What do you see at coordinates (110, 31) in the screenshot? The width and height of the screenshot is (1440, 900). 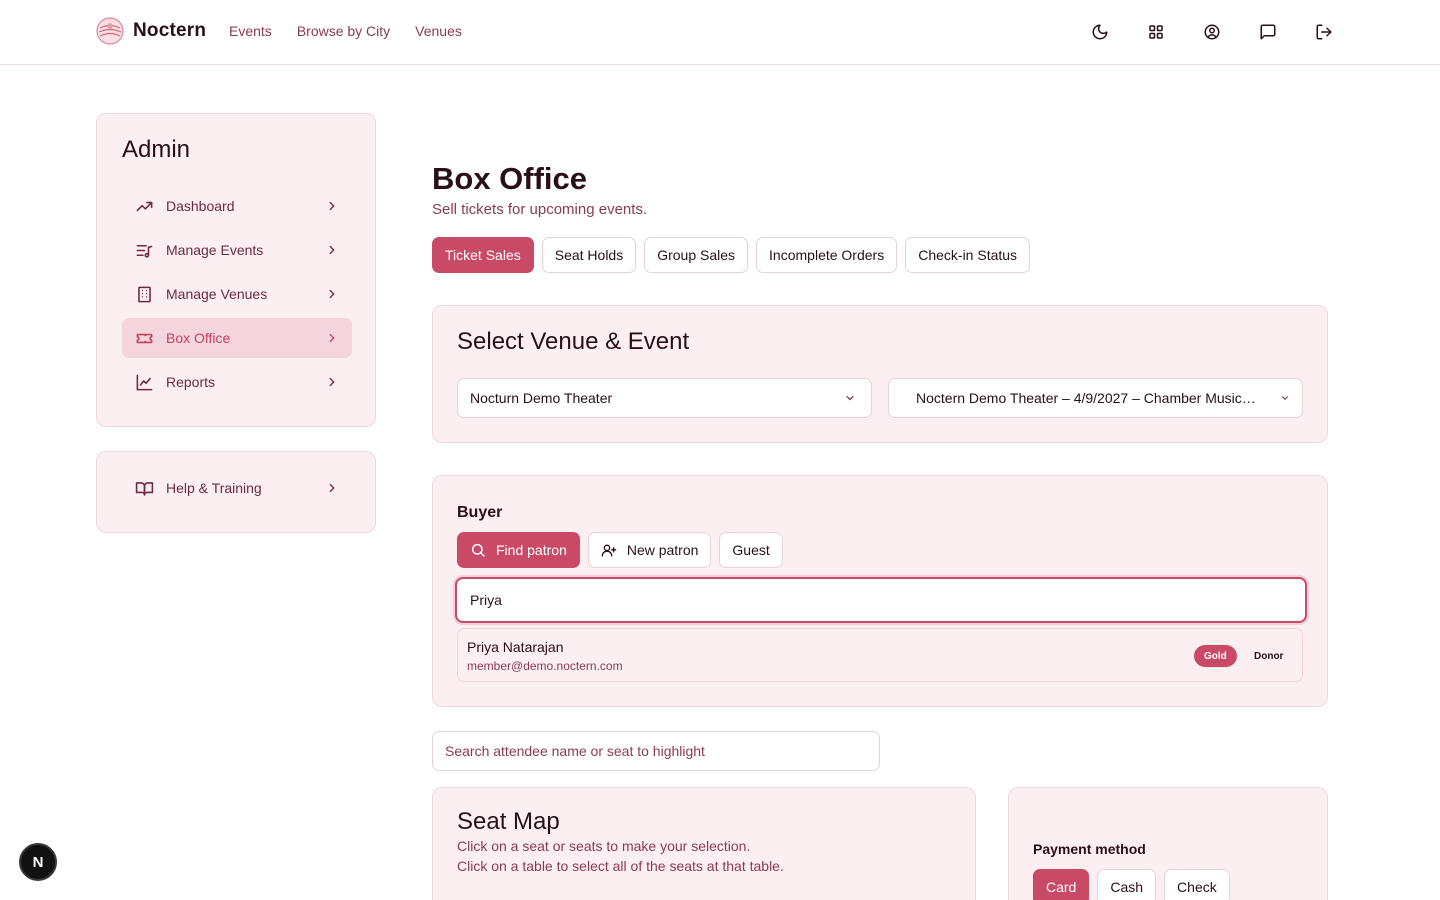 I see `brand-logo-icon` at bounding box center [110, 31].